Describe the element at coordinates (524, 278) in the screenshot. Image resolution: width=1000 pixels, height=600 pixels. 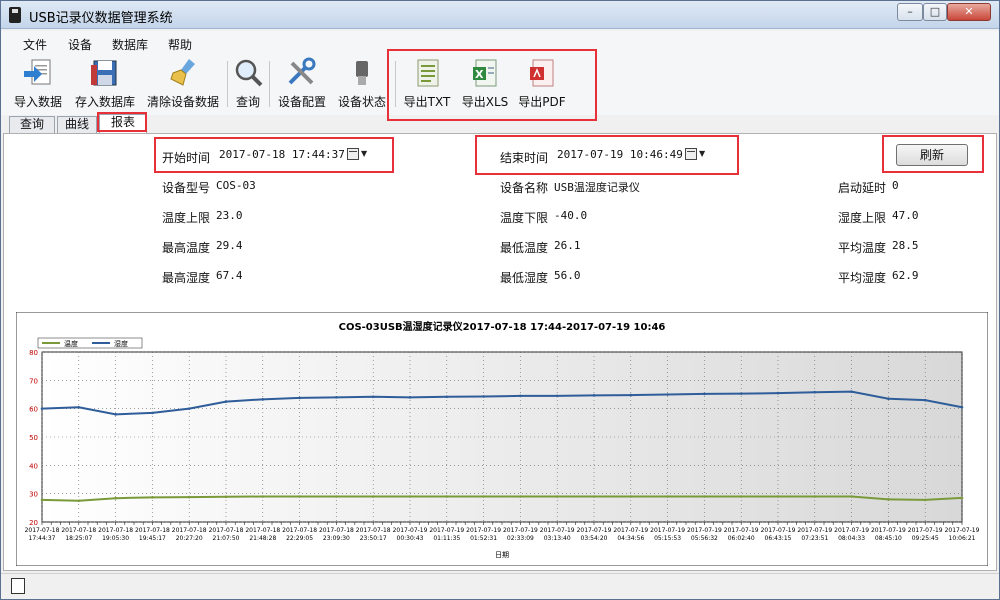
I see `min-humidity-label: 最低湿度` at that location.